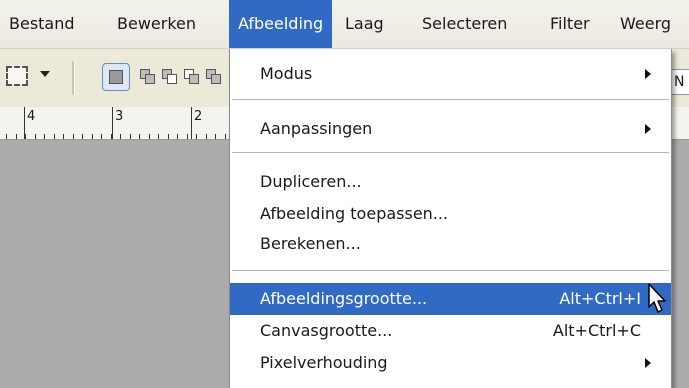 Image resolution: width=689 pixels, height=388 pixels. I want to click on menu-weergave: Weerg, so click(645, 24).